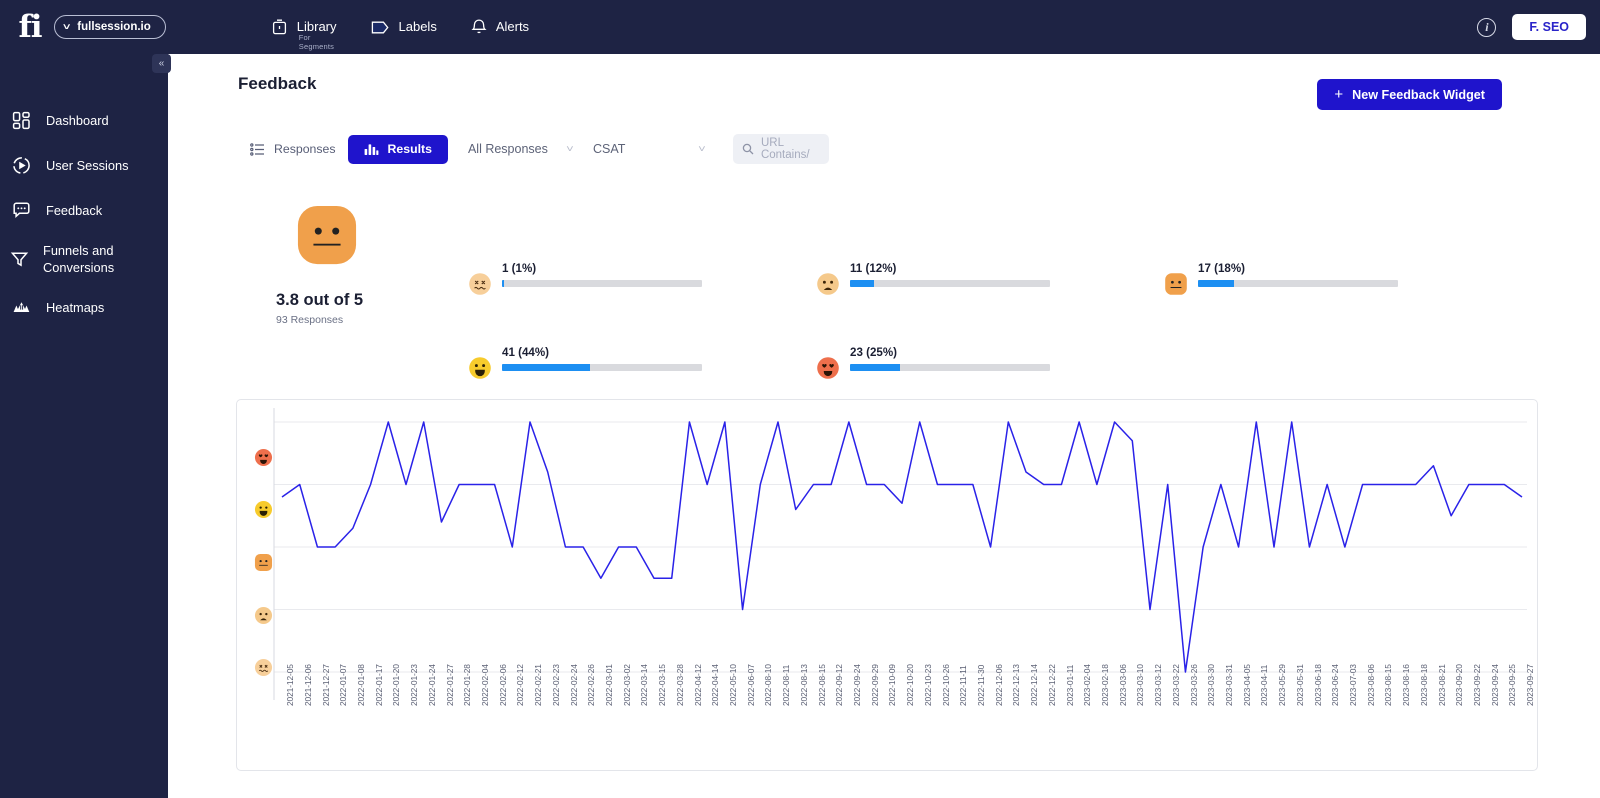 The height and width of the screenshot is (798, 1600). Describe the element at coordinates (857, 685) in the screenshot. I see `chart-x-tick-label: 2022-09-24` at that location.